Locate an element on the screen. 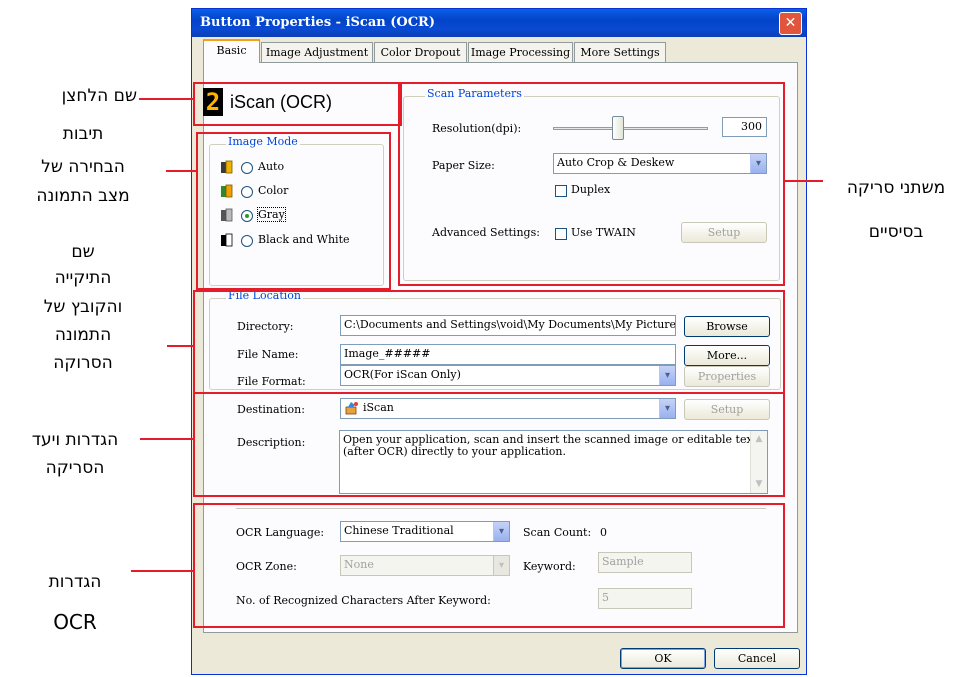  annotation-box-button-name is located at coordinates (297, 104).